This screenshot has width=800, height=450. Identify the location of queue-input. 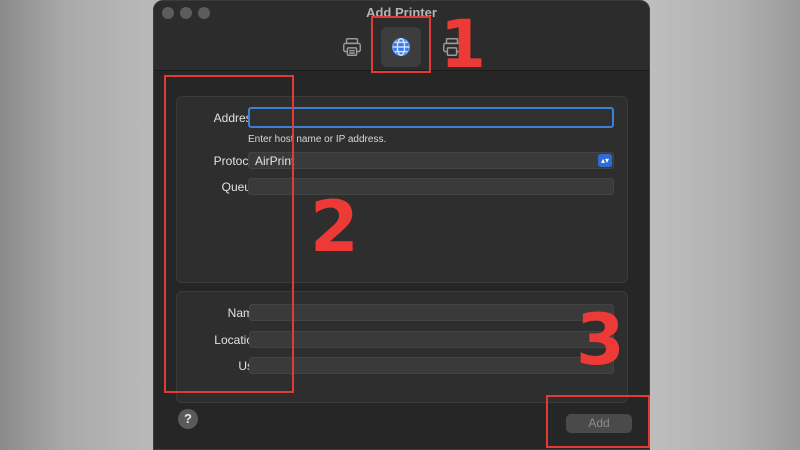
(431, 186).